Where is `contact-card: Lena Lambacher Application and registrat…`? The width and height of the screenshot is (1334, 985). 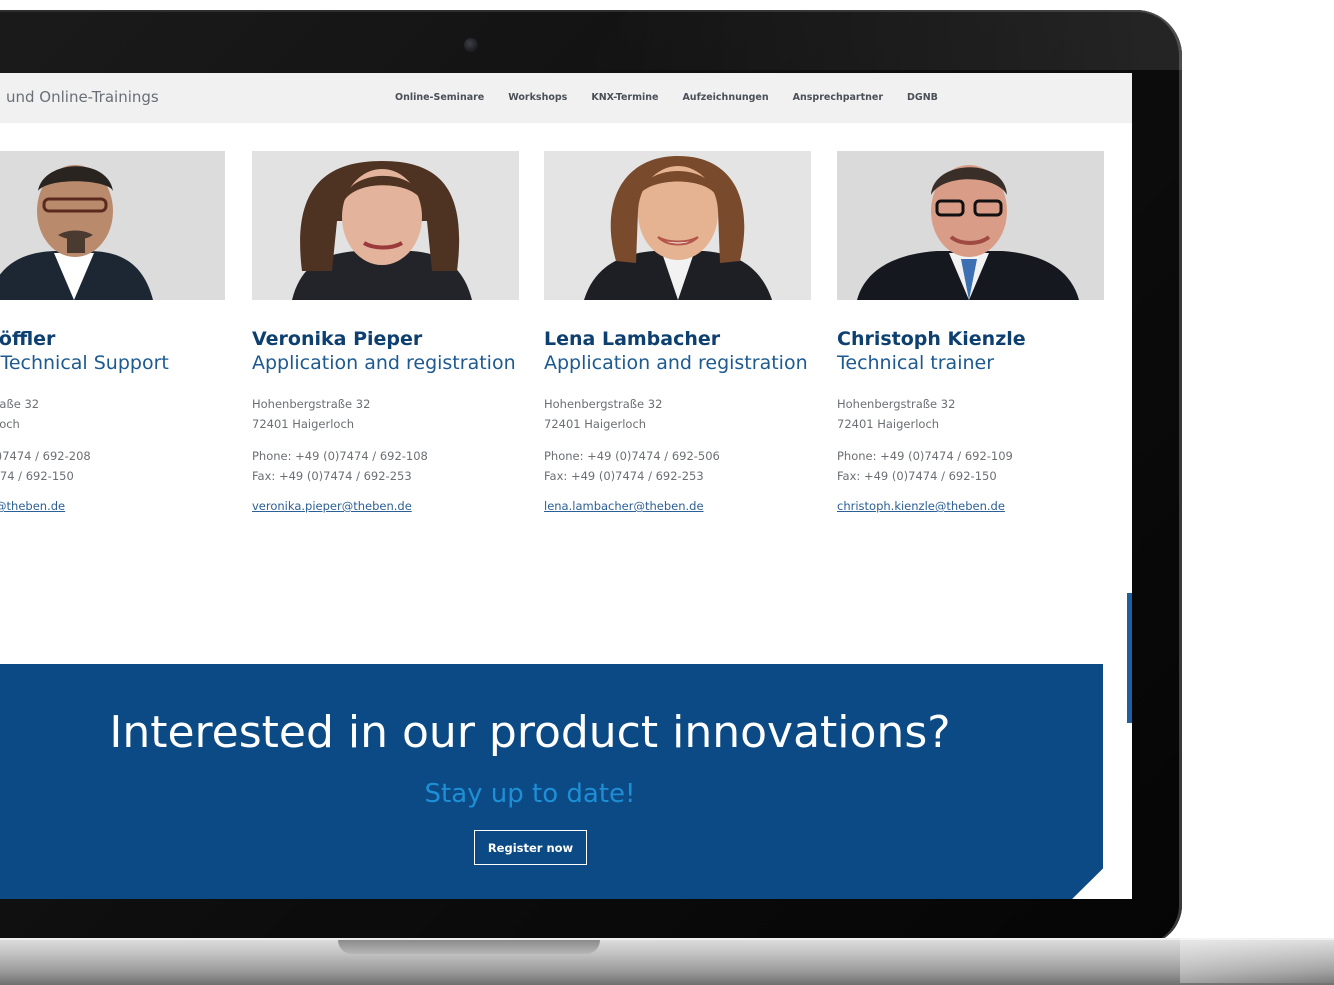 contact-card: Lena Lambacher Application and registrat… is located at coordinates (677, 332).